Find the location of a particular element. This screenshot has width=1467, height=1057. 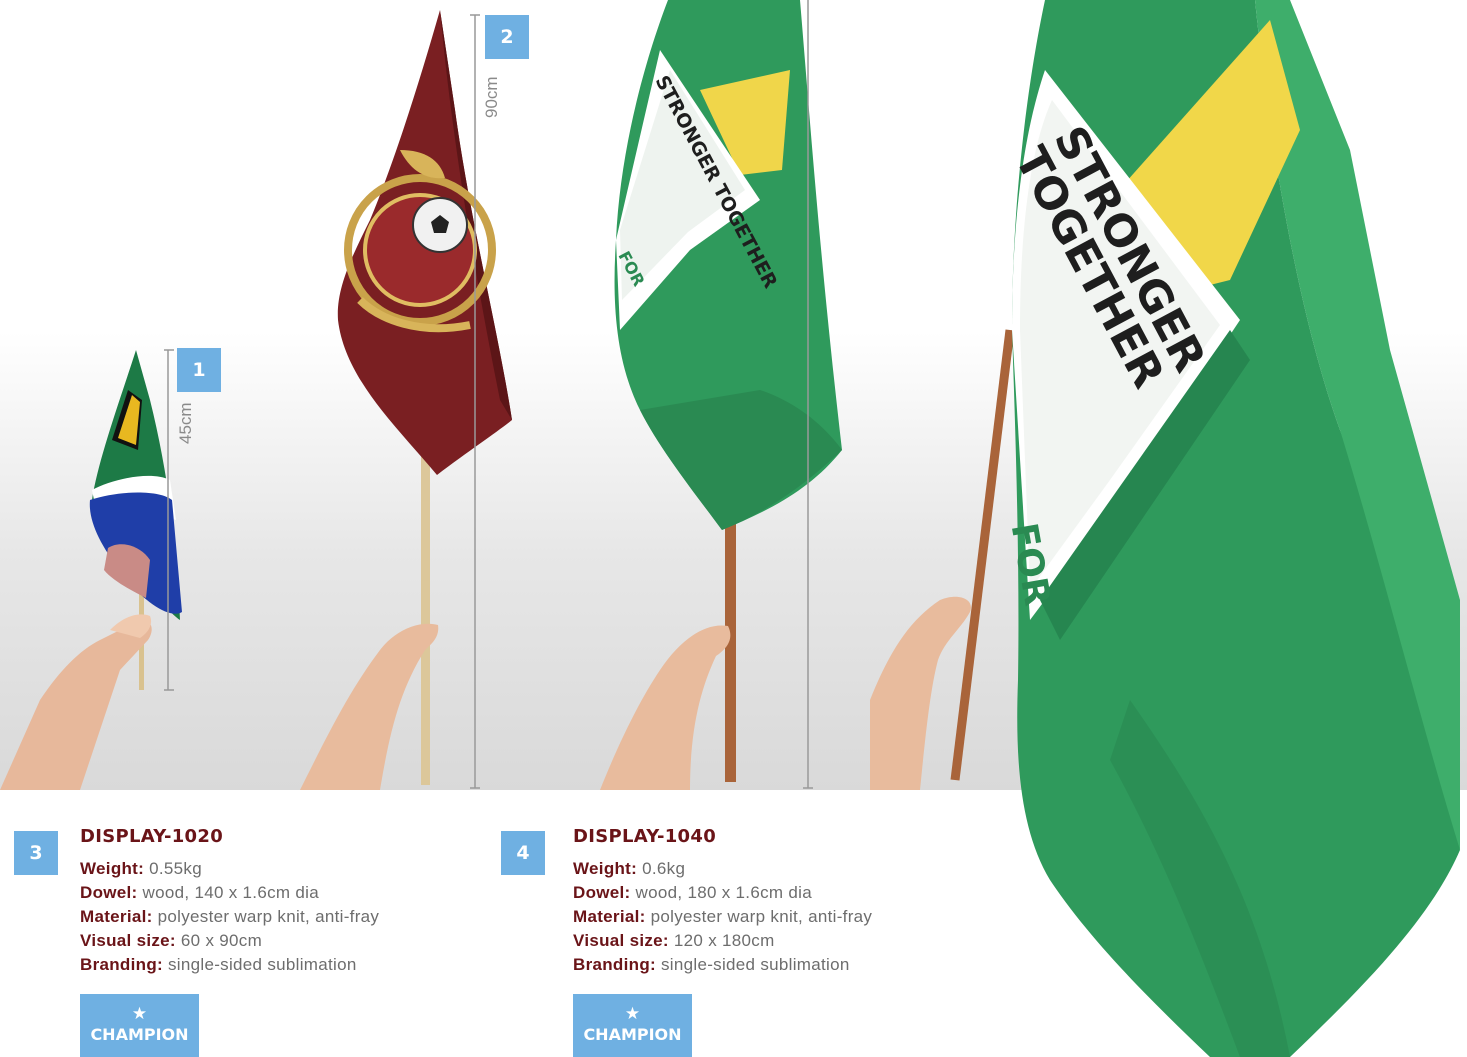

product-code: DISPLAY-1020 is located at coordinates (152, 836).